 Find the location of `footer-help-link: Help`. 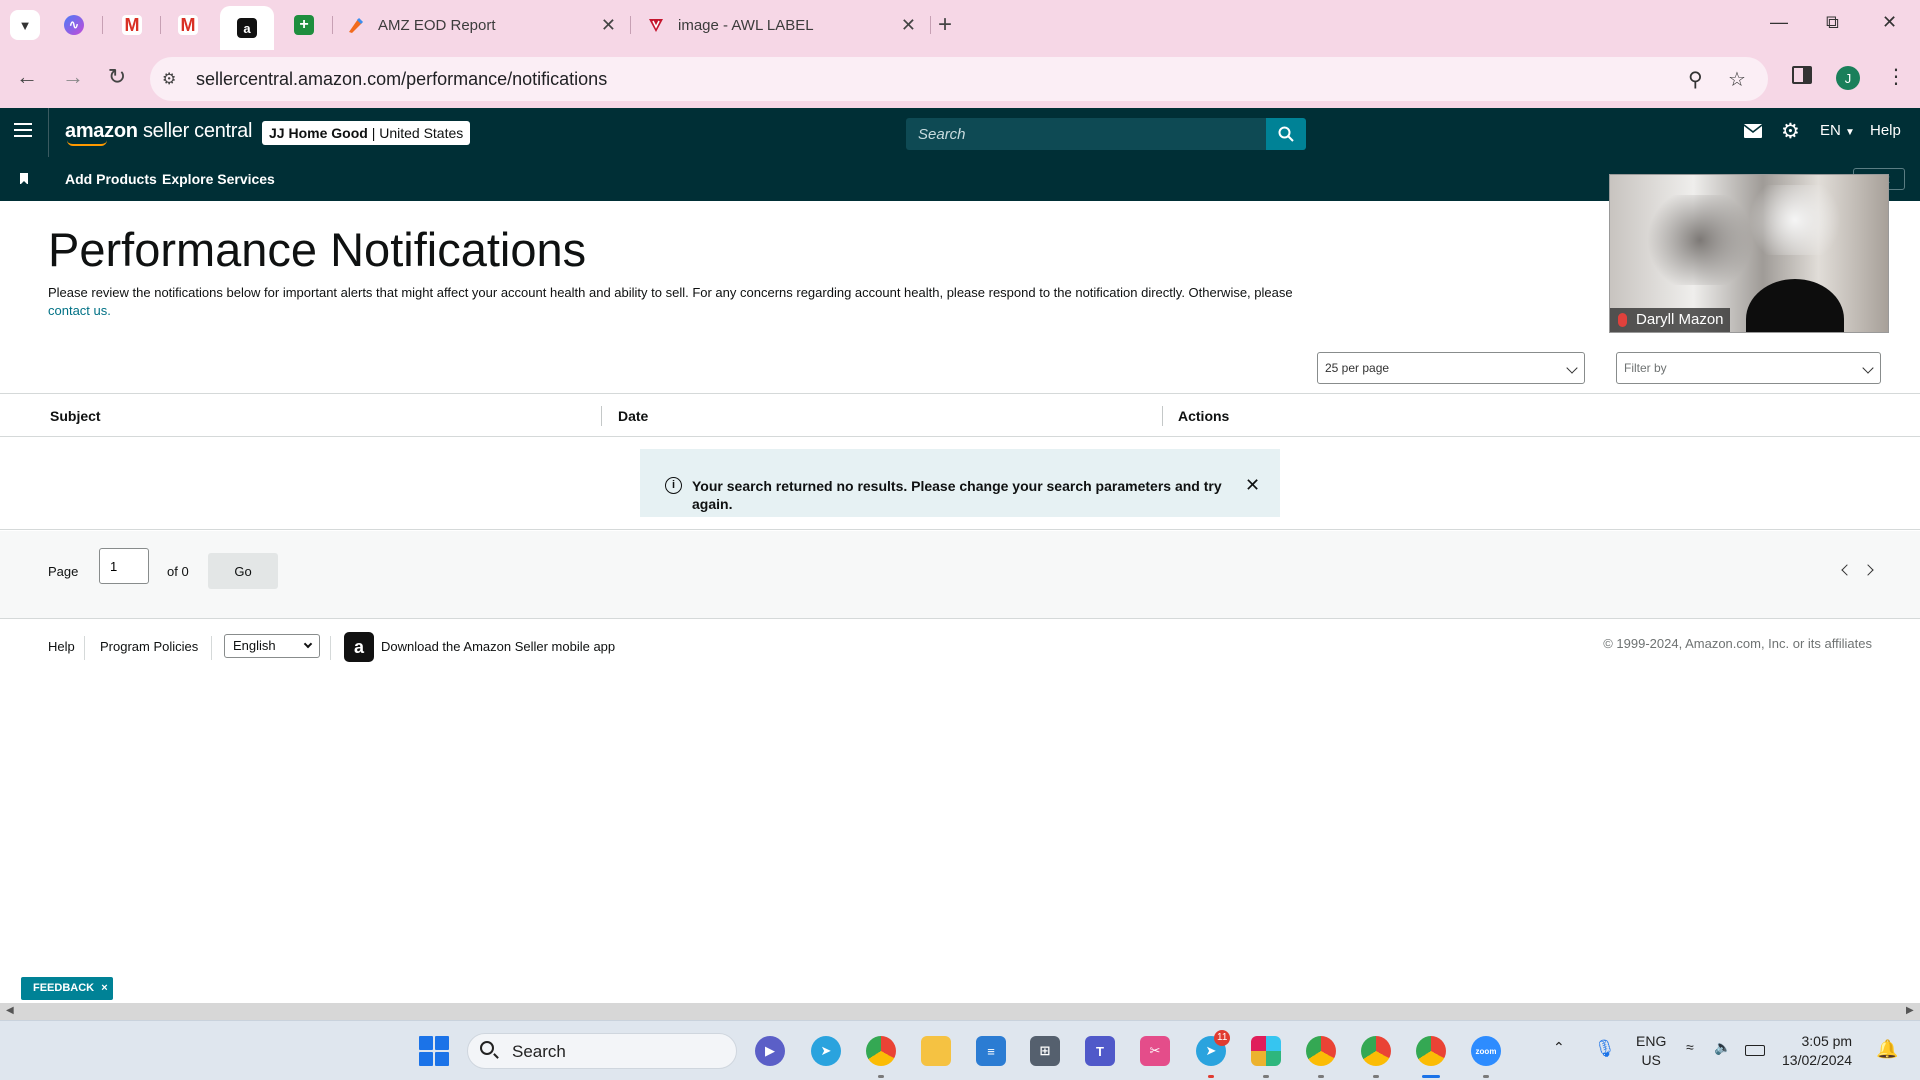

footer-help-link: Help is located at coordinates (61, 646).